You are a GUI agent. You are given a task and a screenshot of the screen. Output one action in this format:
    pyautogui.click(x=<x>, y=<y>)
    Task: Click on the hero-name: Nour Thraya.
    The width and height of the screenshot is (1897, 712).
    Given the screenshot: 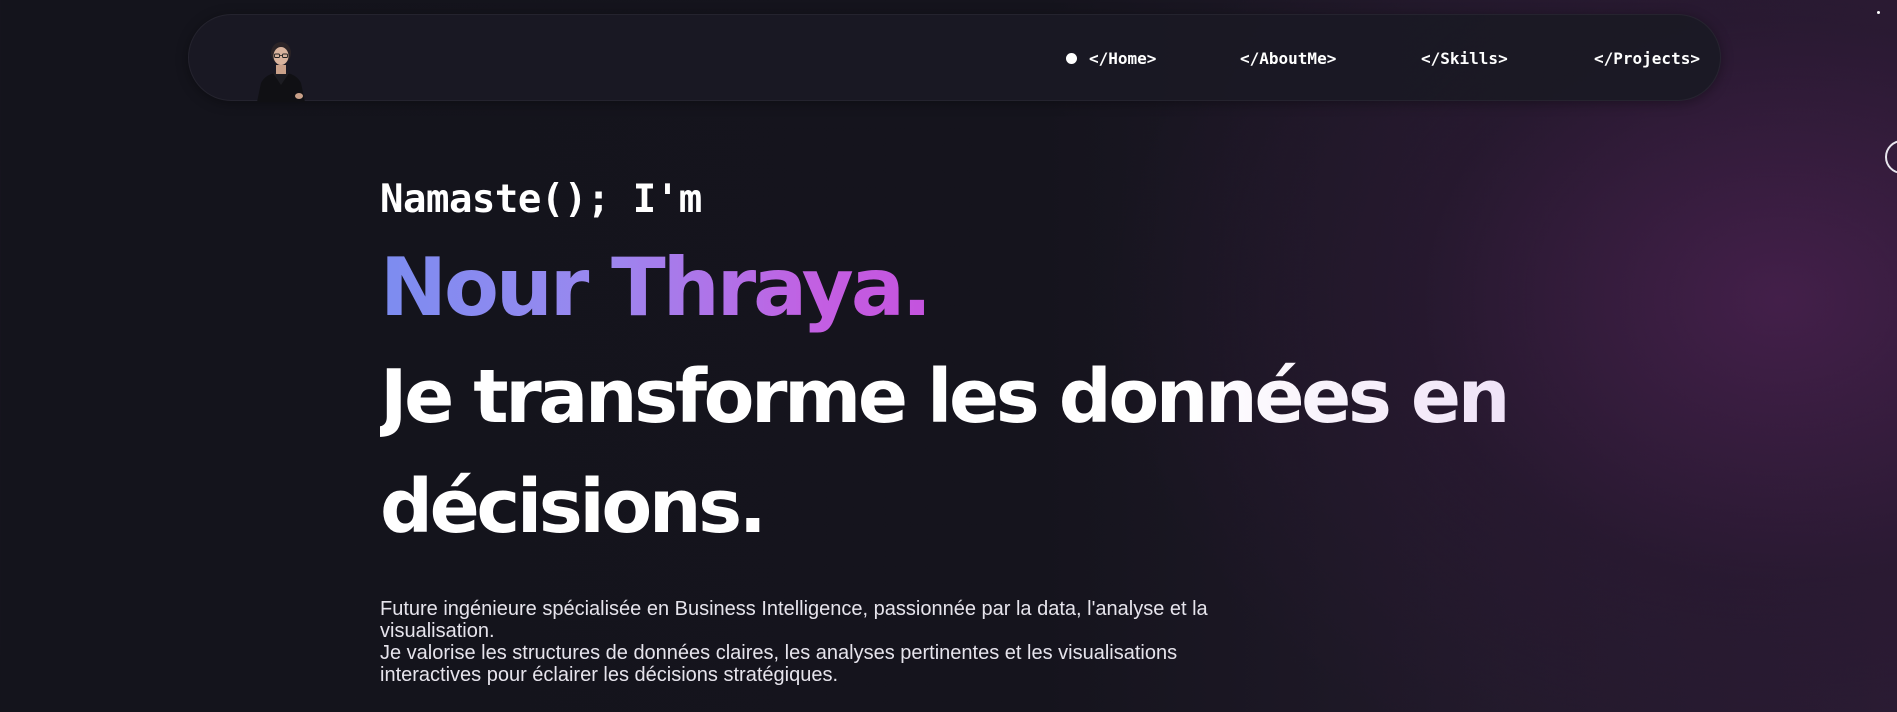 What is the action you would take?
    pyautogui.click(x=656, y=287)
    